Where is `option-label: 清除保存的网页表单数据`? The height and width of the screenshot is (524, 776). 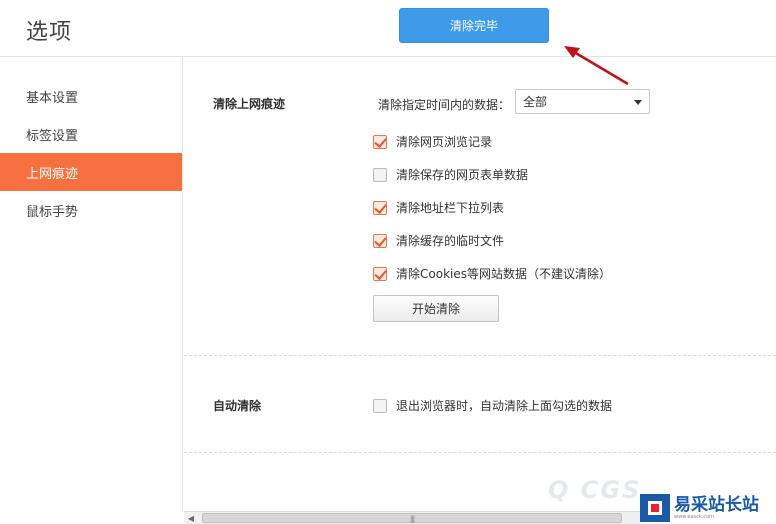 option-label: 清除保存的网页表单数据 is located at coordinates (462, 175).